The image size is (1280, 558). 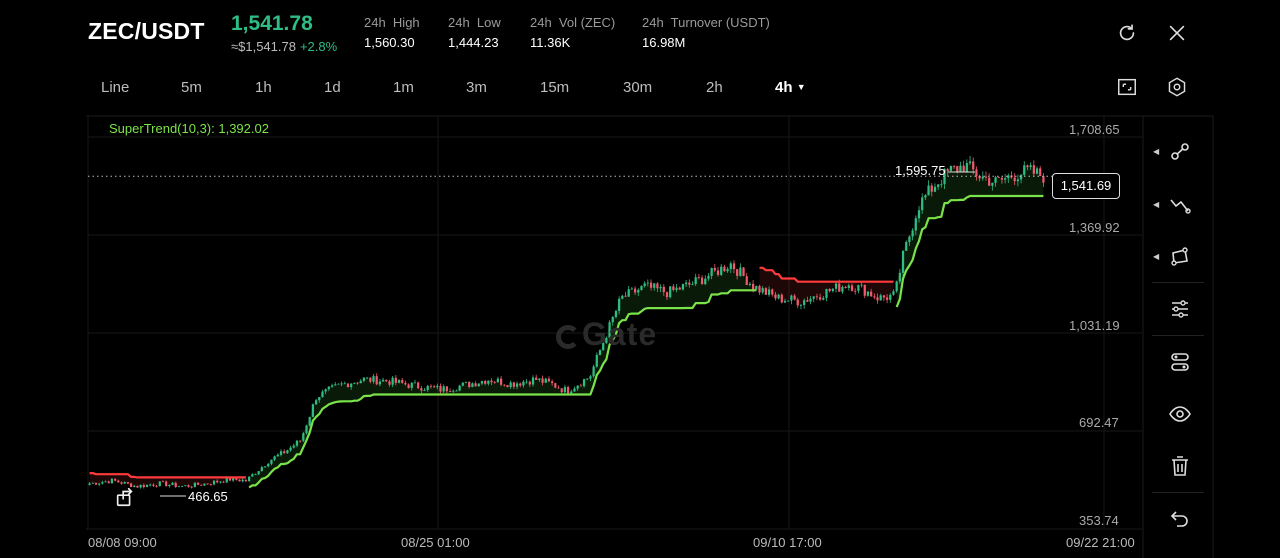 I want to click on indicator-settings-icon, so click(x=1180, y=309).